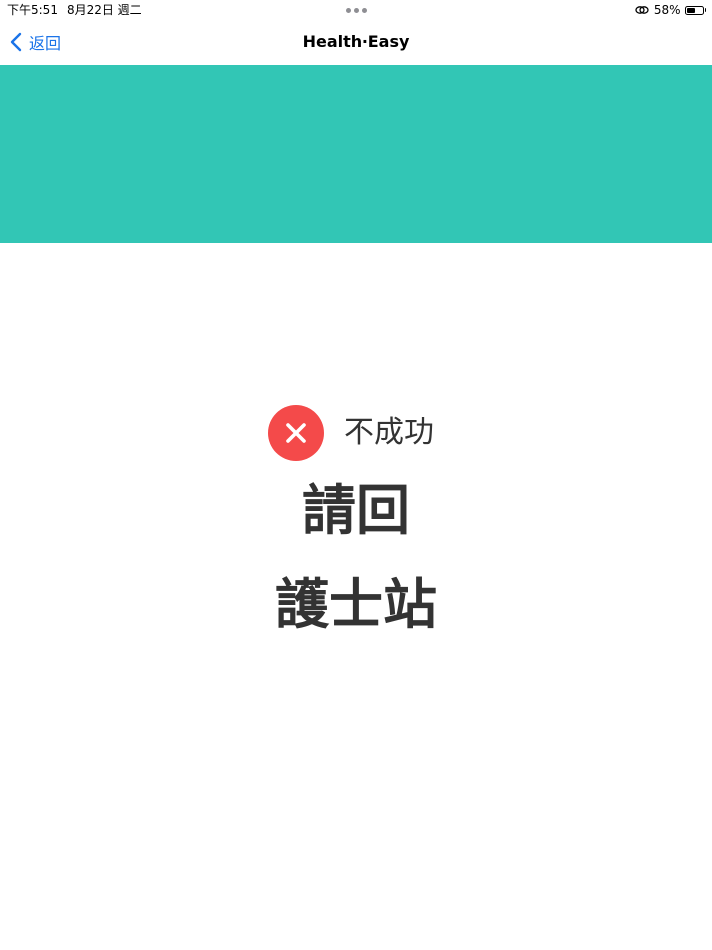 This screenshot has width=712, height=950. Describe the element at coordinates (667, 10) in the screenshot. I see `battery-percent: 58%` at that location.